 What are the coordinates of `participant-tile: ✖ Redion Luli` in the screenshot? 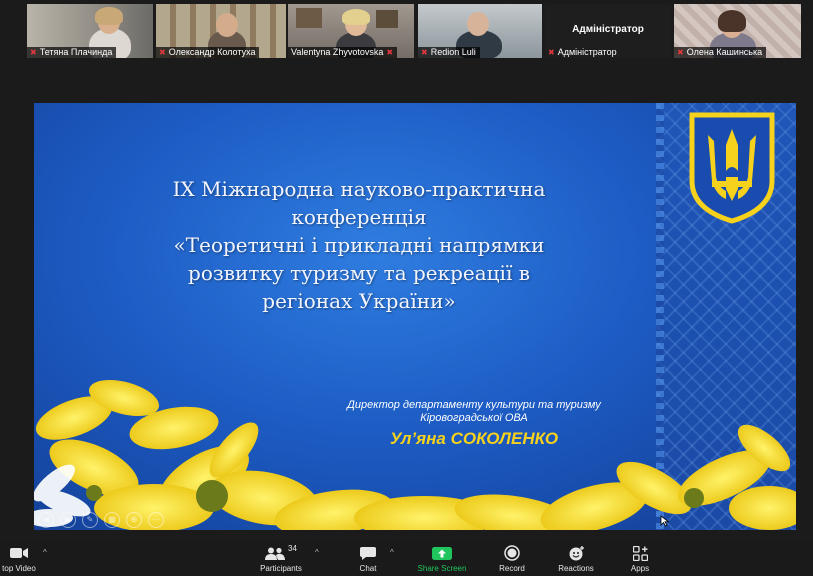 It's located at (480, 31).